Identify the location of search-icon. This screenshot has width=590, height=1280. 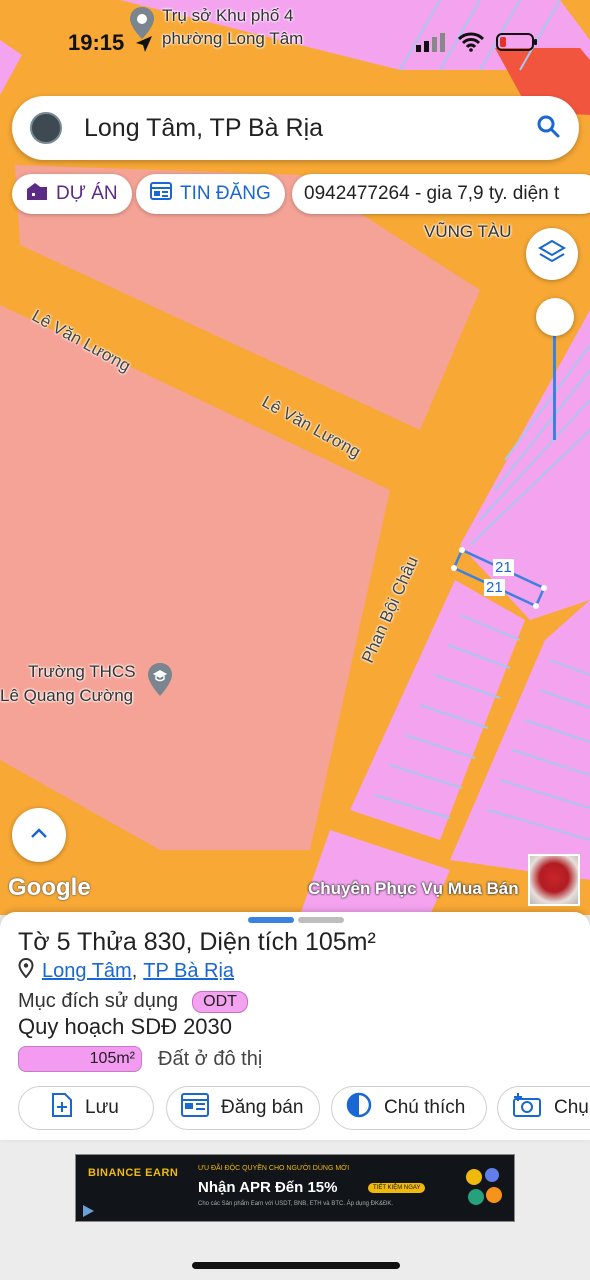
(548, 128).